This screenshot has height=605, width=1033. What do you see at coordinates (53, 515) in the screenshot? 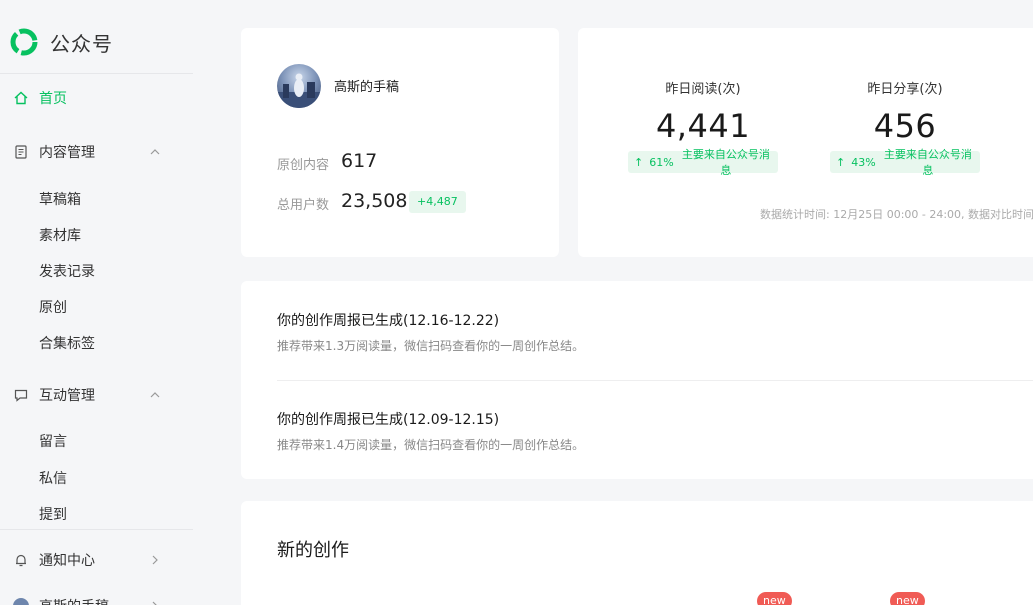
I see `sidebar-item-mentions: 提到` at bounding box center [53, 515].